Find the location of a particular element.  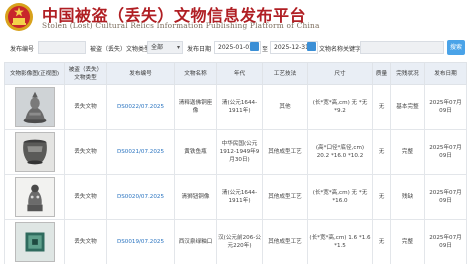

col-header-era: 年代 is located at coordinates (239, 73).